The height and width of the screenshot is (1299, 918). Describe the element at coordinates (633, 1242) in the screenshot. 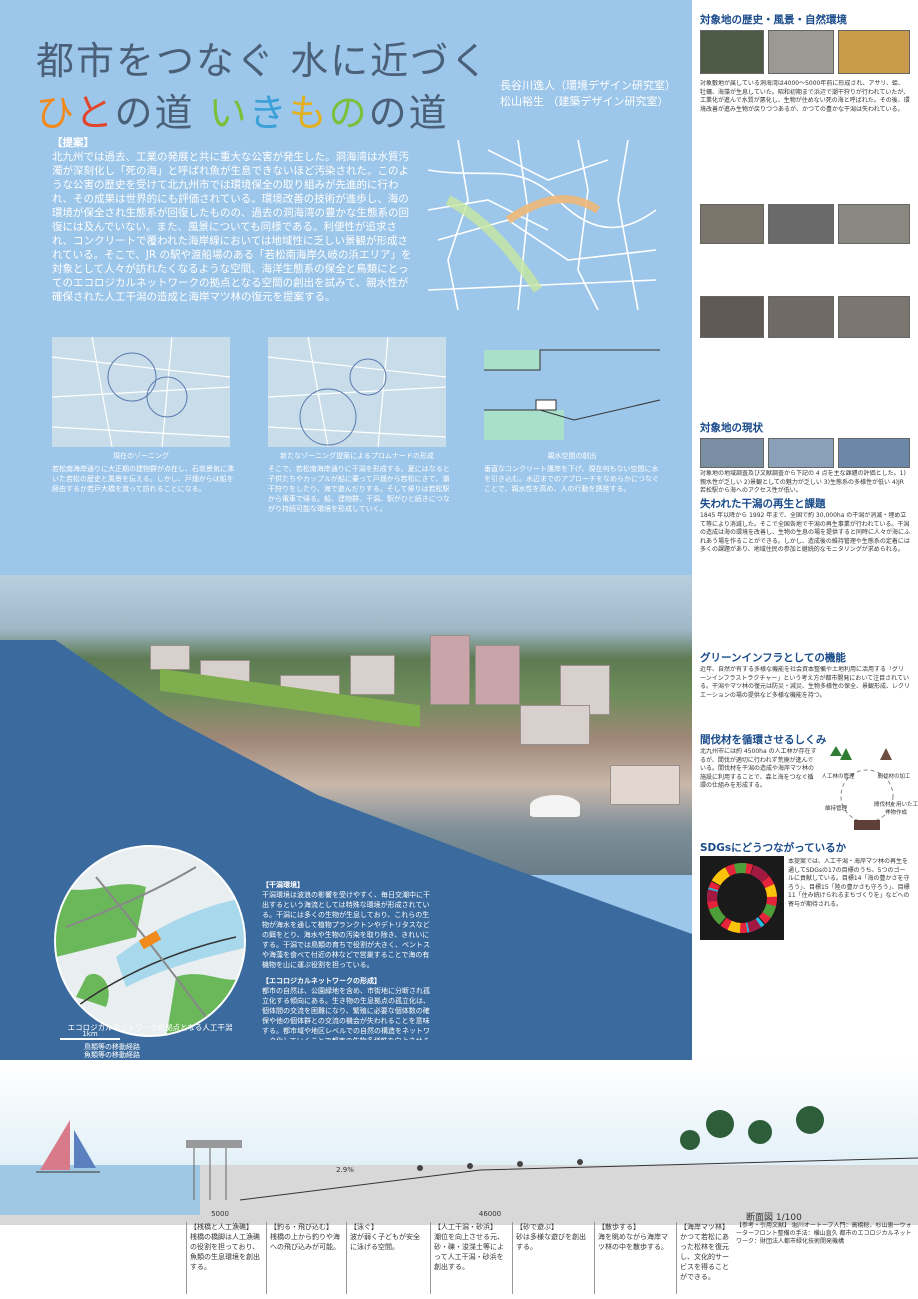

I see `section-label-text: 海を眺めながら海岸マツ林の中を散歩する。` at that location.